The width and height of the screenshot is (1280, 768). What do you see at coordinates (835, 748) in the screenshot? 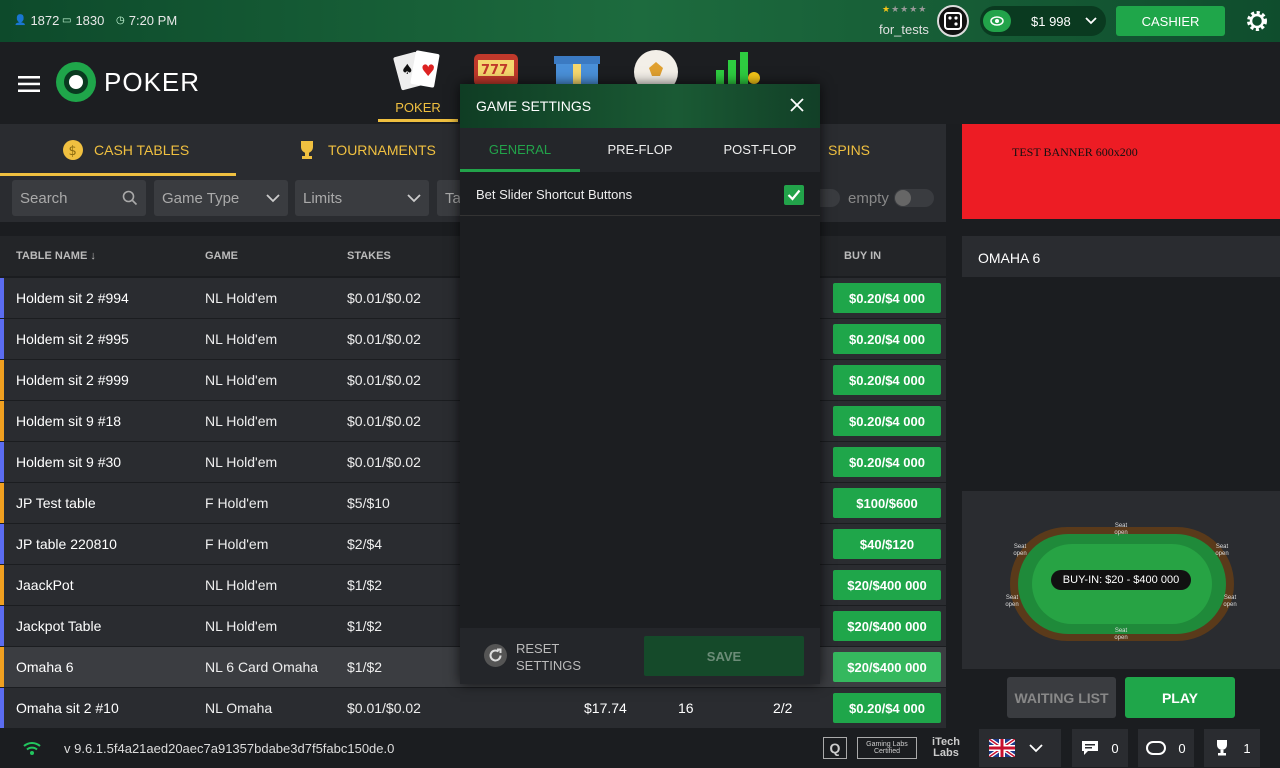
I see `cert-q-logo: Q` at bounding box center [835, 748].